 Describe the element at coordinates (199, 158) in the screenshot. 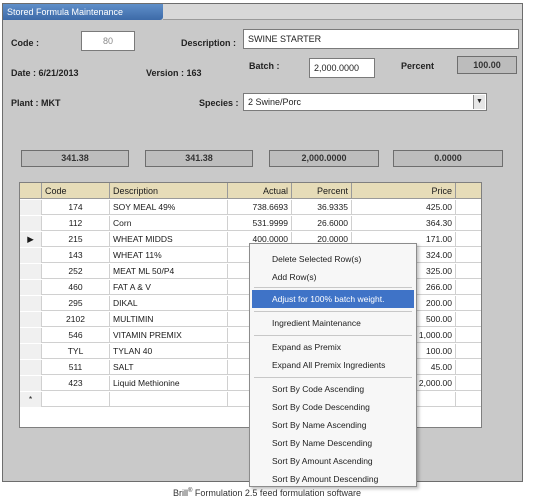

I see `total-box-2: 341.38` at that location.